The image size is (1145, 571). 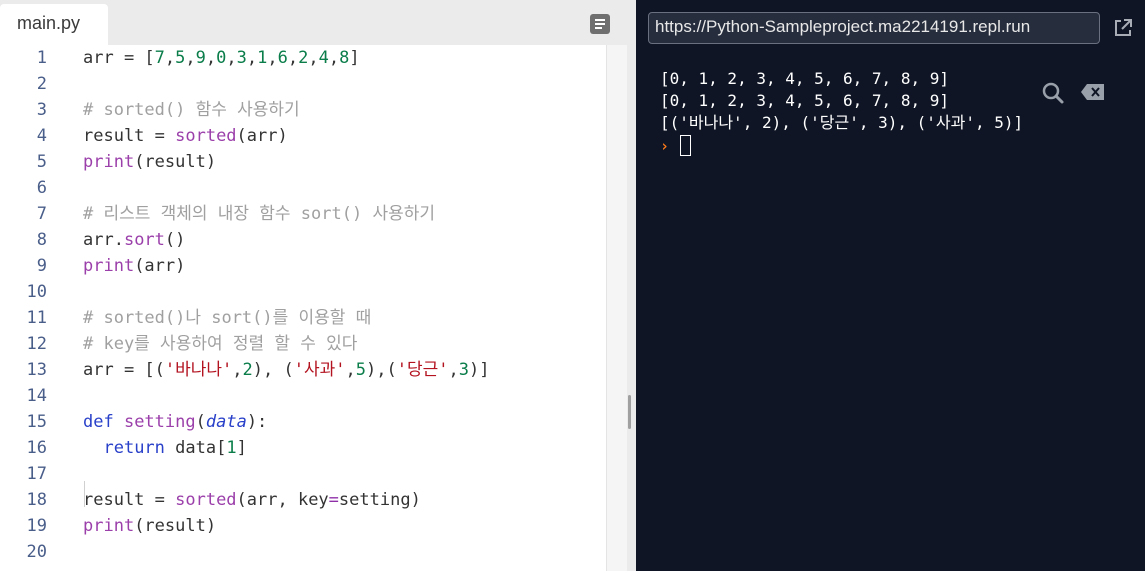 What do you see at coordinates (303, 474) in the screenshot?
I see `code-line: 17` at bounding box center [303, 474].